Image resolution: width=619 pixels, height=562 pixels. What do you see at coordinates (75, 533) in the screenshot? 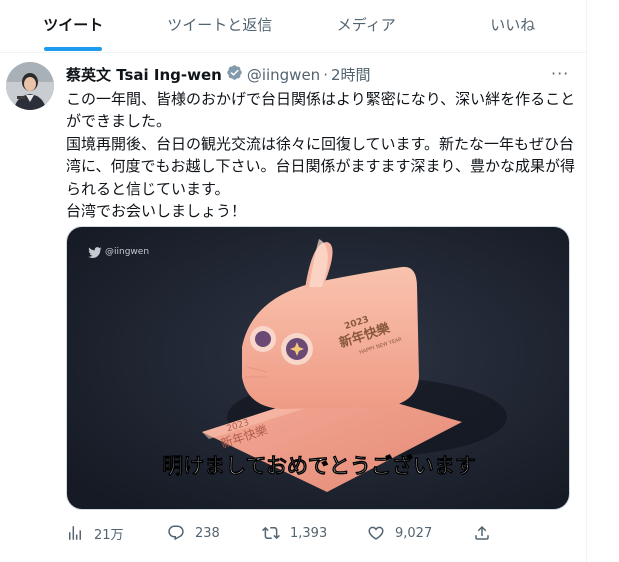
I see `views-icon` at bounding box center [75, 533].